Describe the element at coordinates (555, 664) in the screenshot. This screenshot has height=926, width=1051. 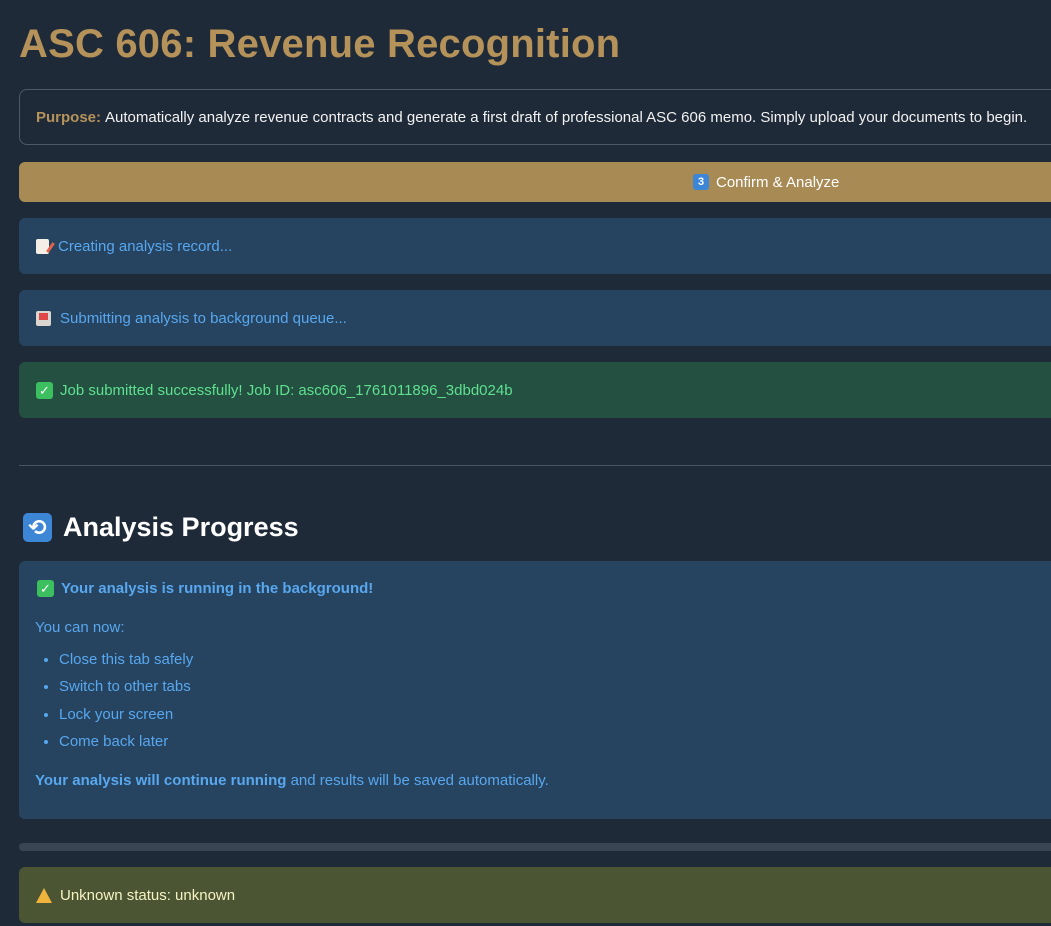
I see `list-item: Close this tab safely` at that location.